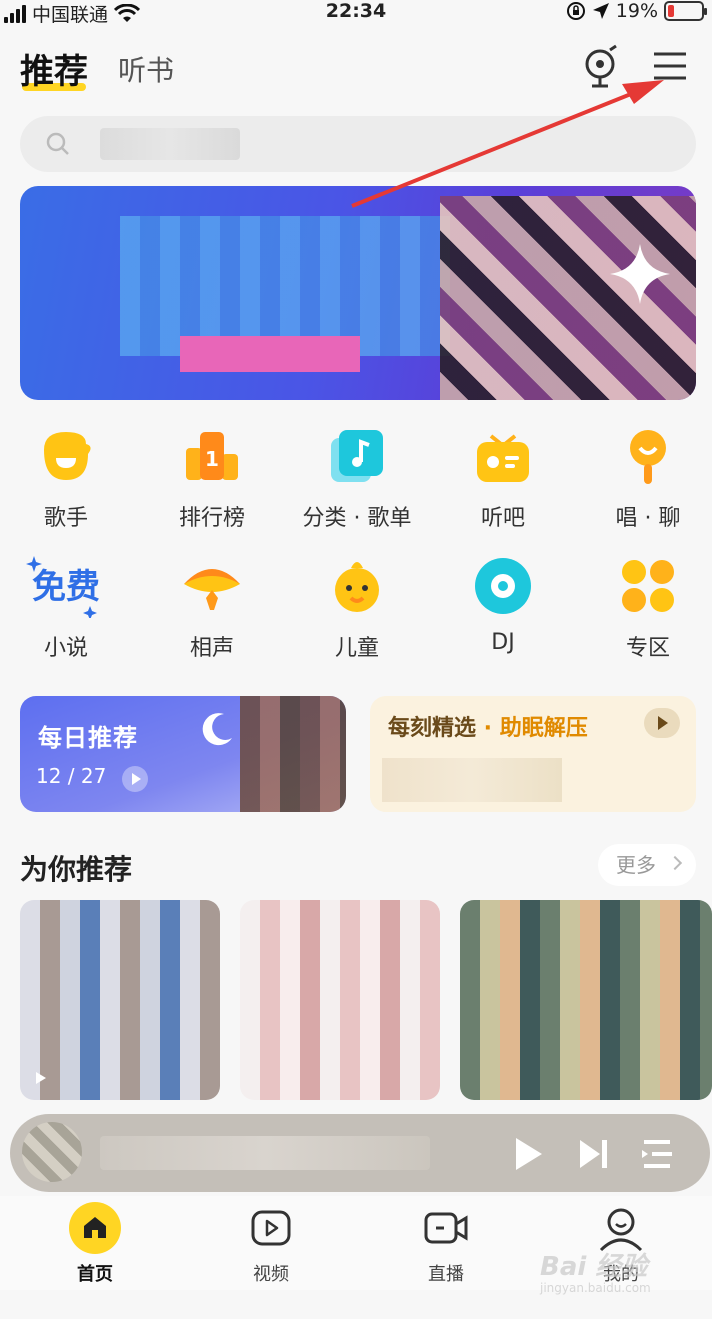 Image resolution: width=712 pixels, height=1319 pixels. What do you see at coordinates (271, 1228) in the screenshot?
I see `video-icon` at bounding box center [271, 1228].